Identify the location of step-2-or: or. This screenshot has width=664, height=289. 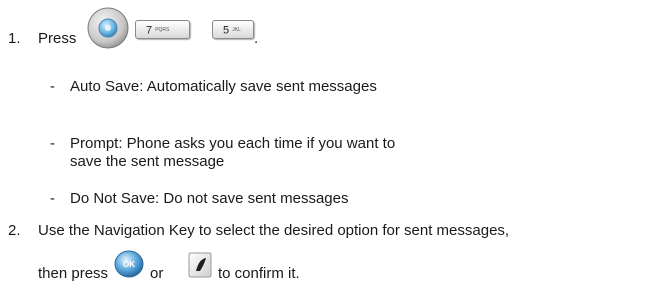
(157, 273).